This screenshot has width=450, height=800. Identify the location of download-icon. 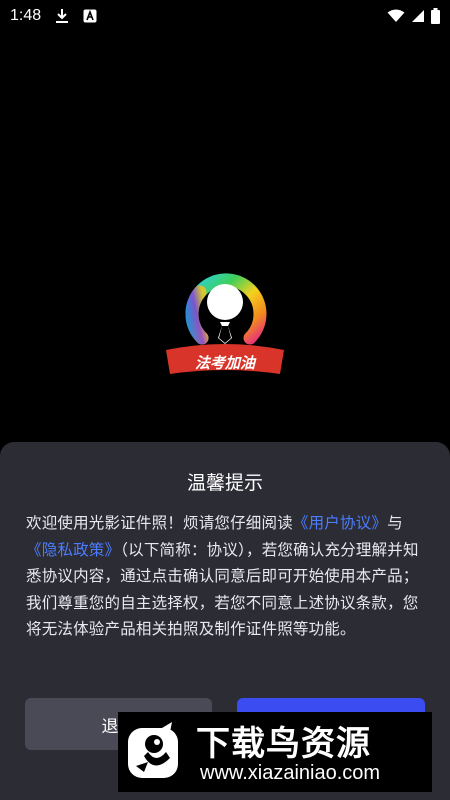
(62, 16).